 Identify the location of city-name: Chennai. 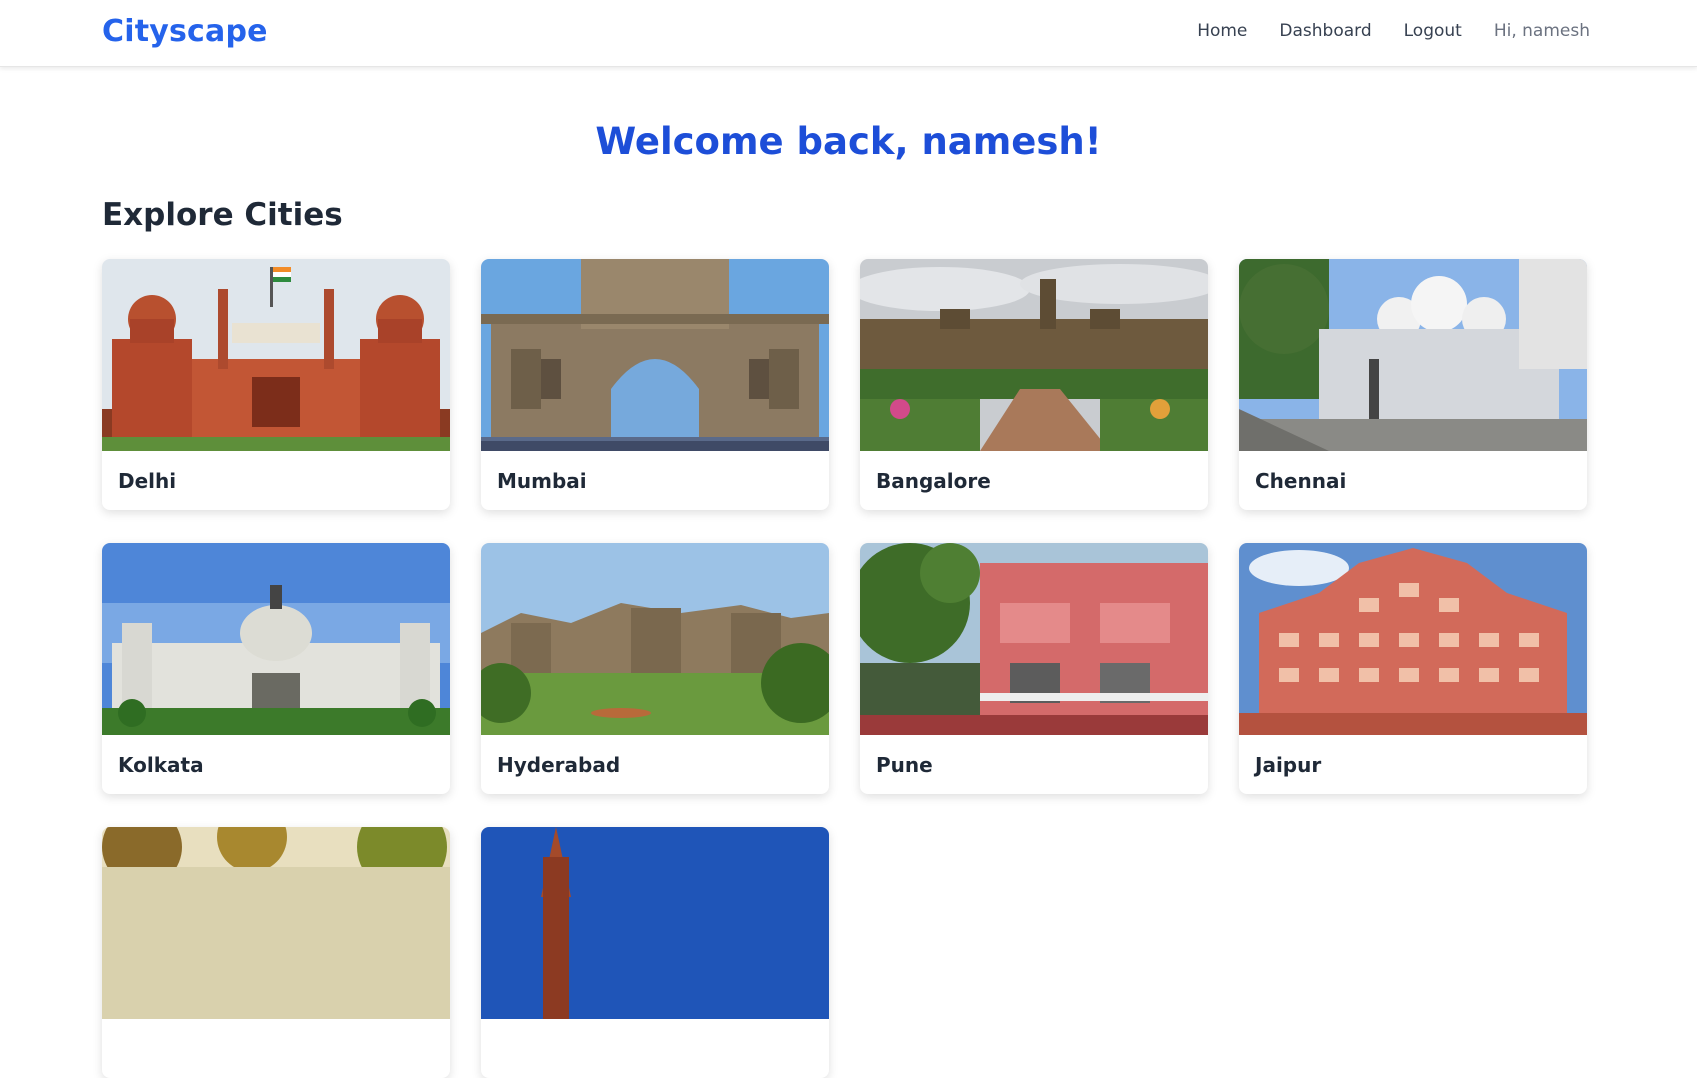
(1301, 481).